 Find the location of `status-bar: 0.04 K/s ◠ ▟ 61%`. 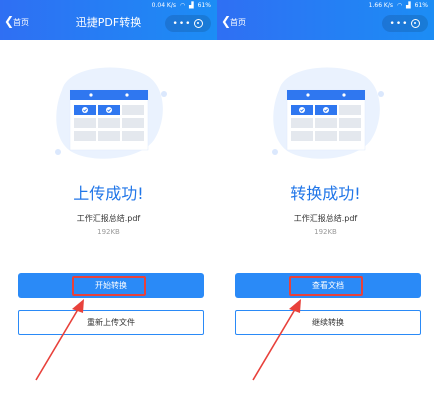

status-bar: 0.04 K/s ◠ ▟ 61% is located at coordinates (180, 5).